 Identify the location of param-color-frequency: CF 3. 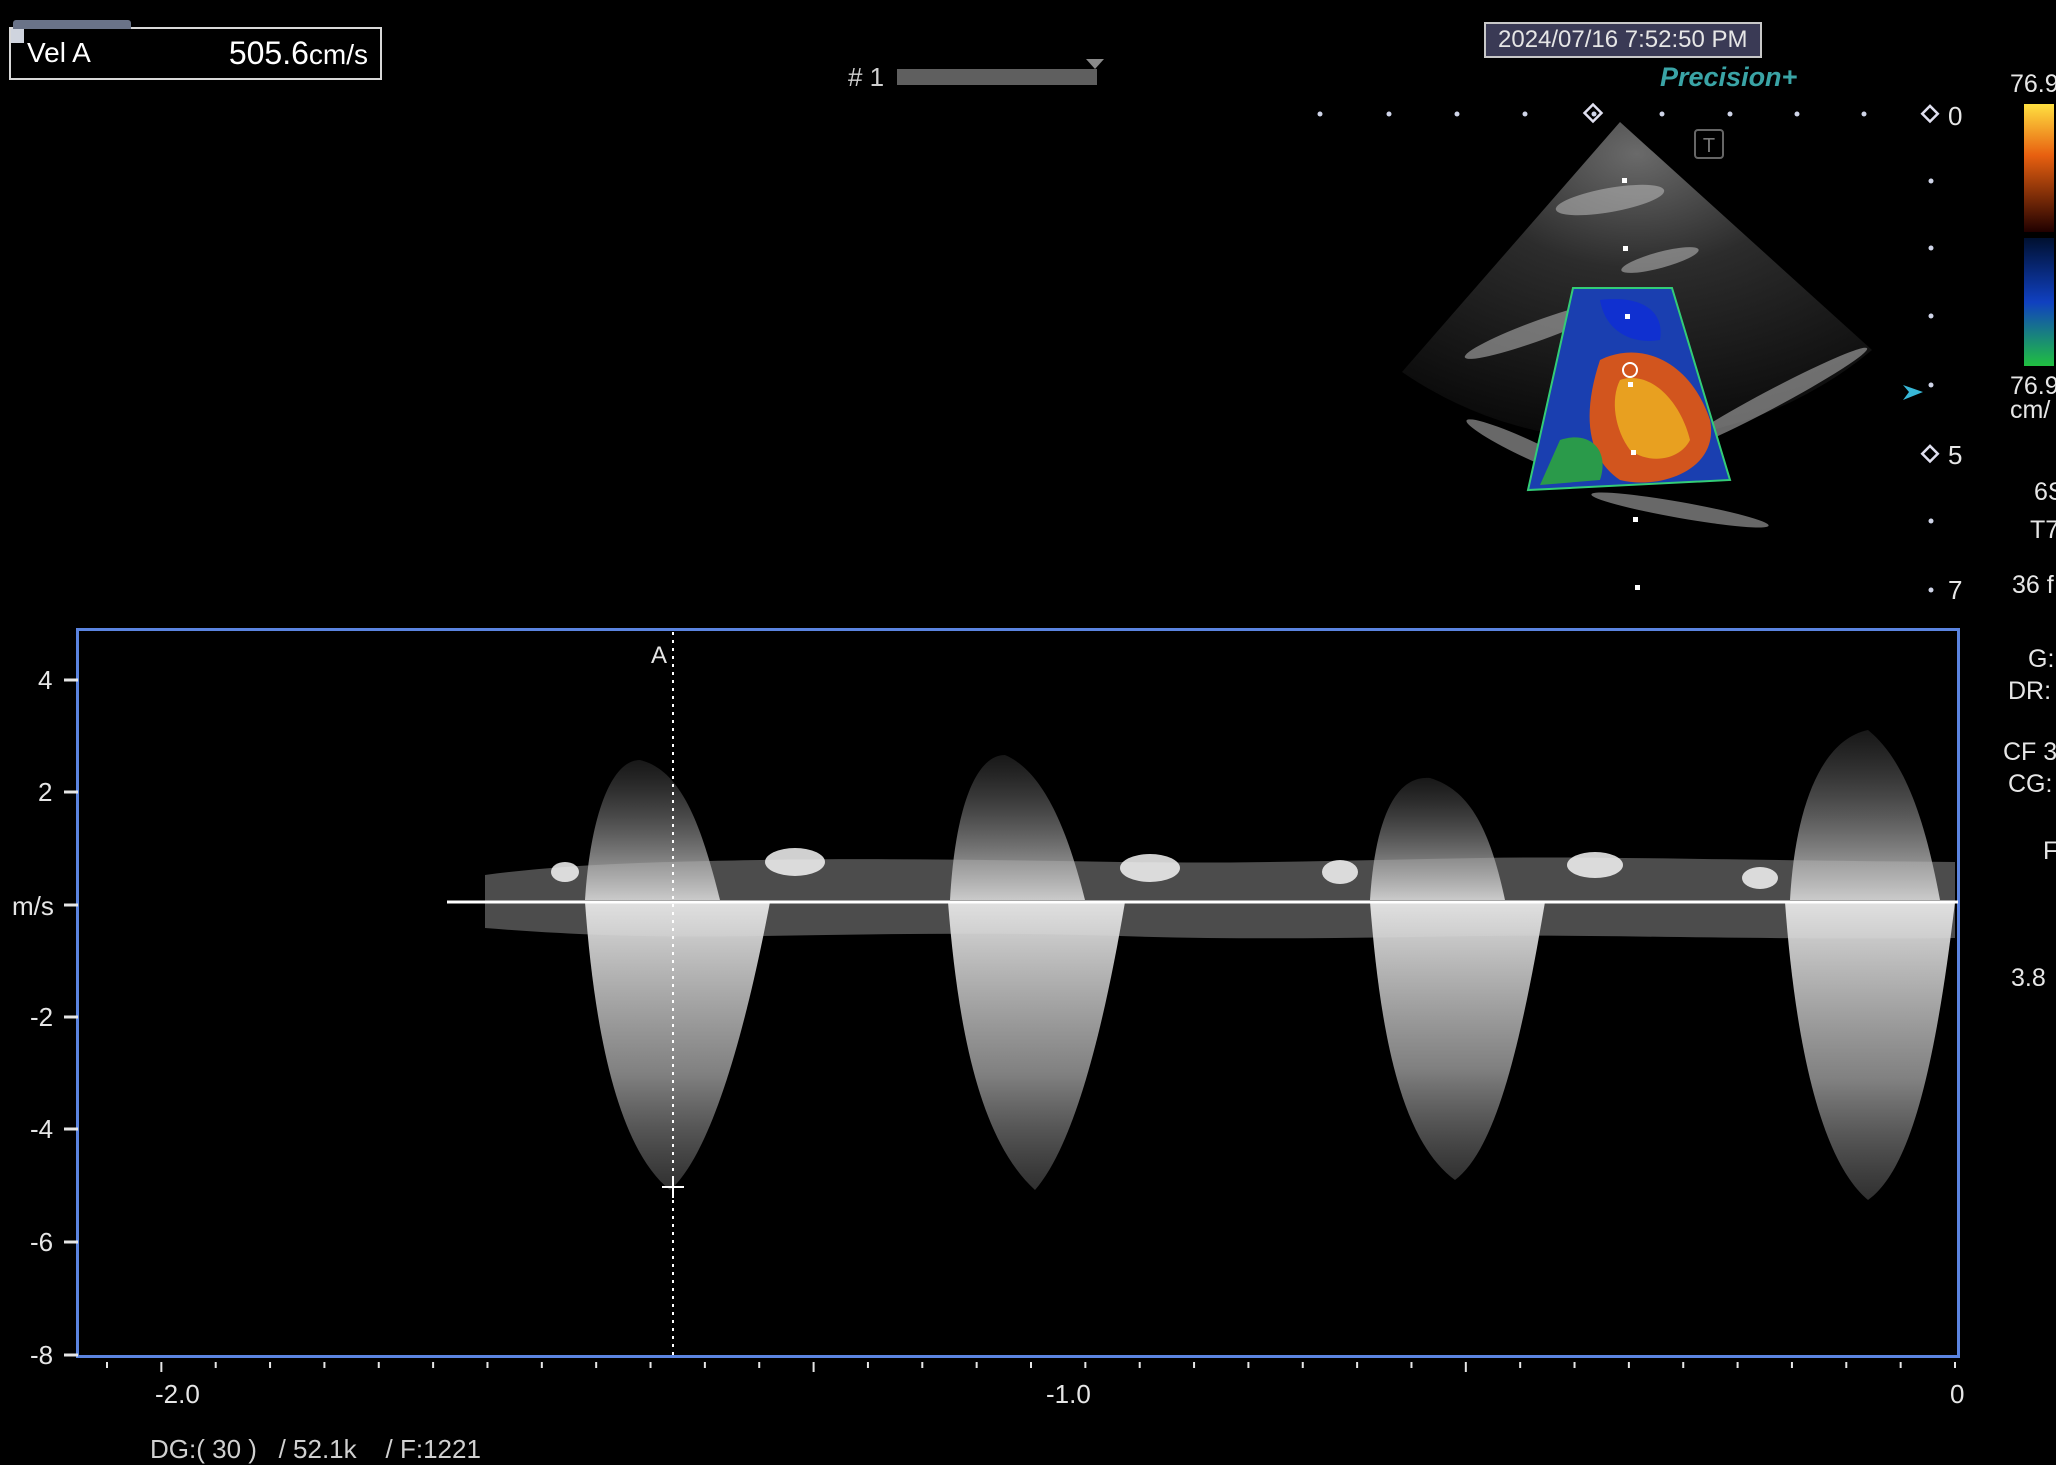
(2029, 752).